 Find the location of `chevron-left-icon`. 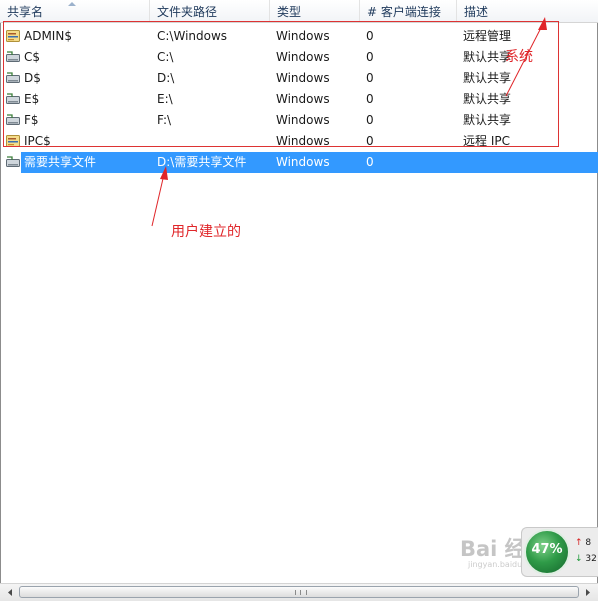

chevron-left-icon is located at coordinates (10, 592).